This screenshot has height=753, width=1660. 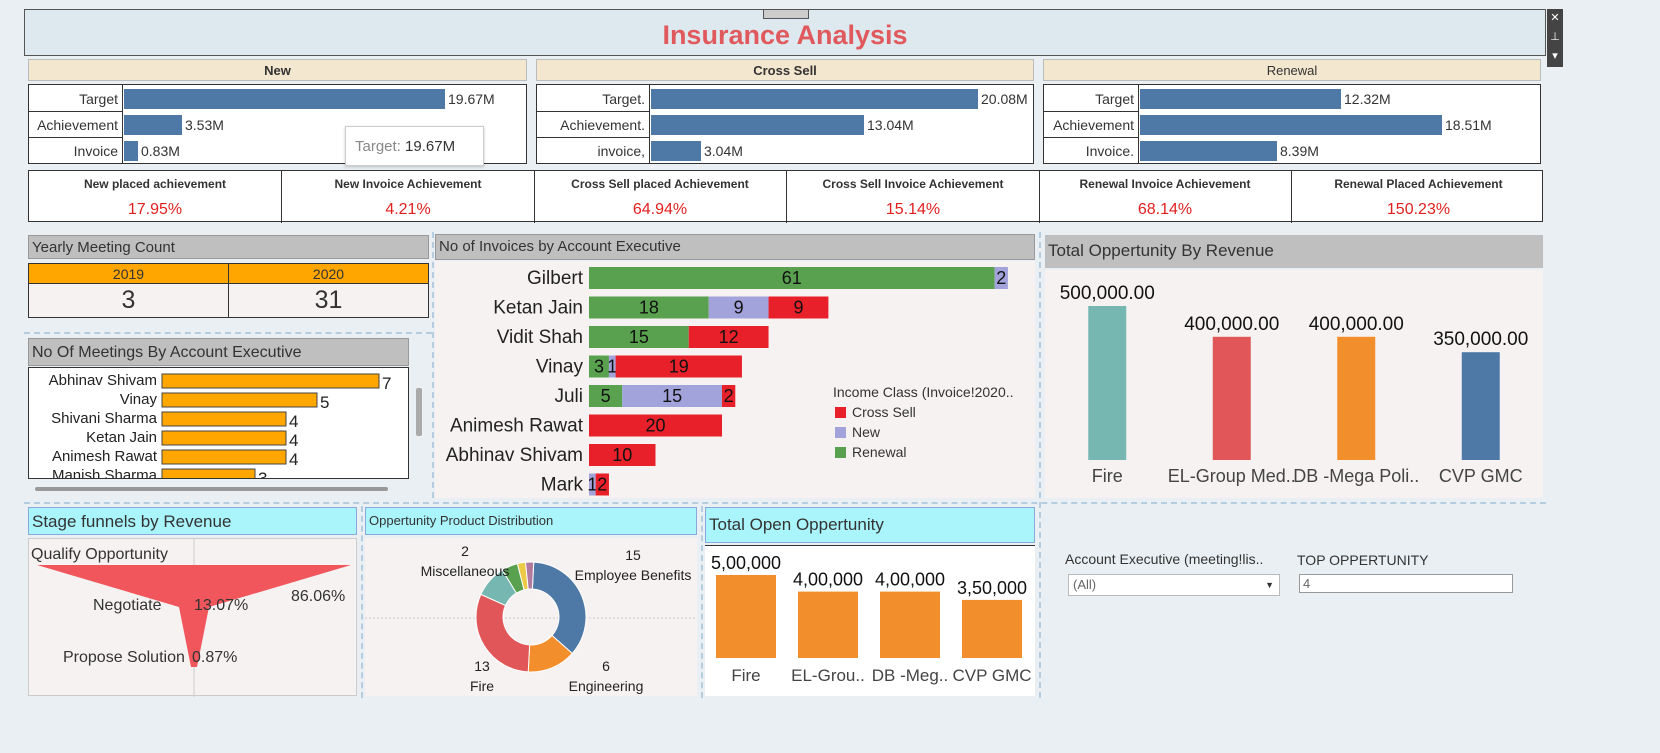 I want to click on opp-revenue-category: EL-Group Med.., so click(x=1232, y=476).